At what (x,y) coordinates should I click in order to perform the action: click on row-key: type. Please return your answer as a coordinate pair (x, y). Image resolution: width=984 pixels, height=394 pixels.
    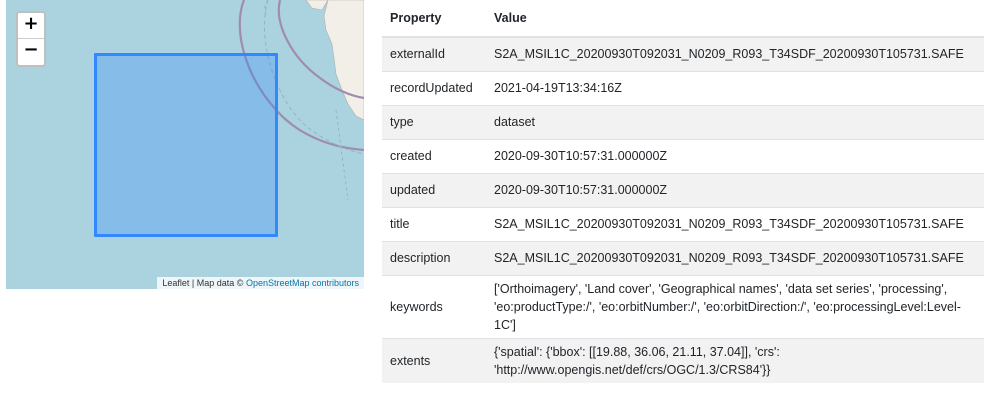
    Looking at the image, I should click on (434, 121).